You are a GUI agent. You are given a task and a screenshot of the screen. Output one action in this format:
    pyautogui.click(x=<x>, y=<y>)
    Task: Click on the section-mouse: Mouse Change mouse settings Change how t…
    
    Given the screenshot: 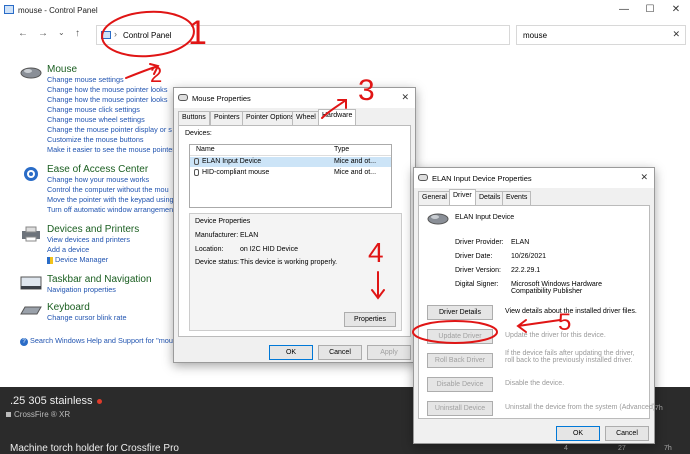 What is the action you would take?
    pyautogui.click(x=97, y=109)
    